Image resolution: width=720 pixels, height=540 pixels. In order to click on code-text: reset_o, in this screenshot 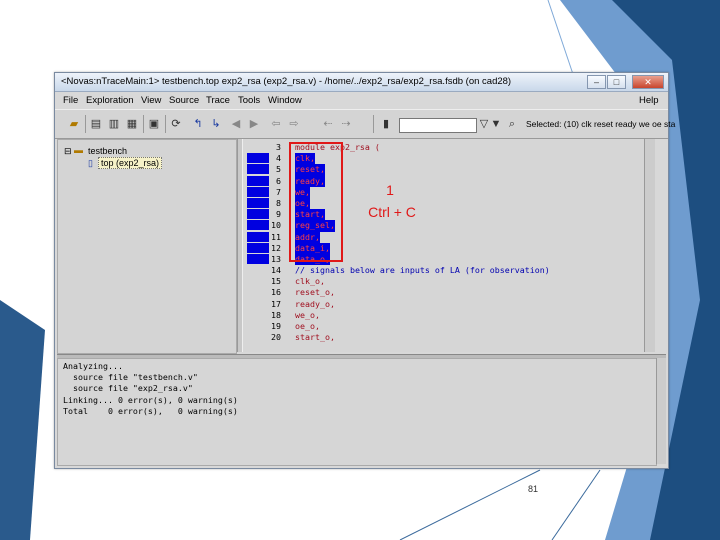, I will do `click(315, 292)`.